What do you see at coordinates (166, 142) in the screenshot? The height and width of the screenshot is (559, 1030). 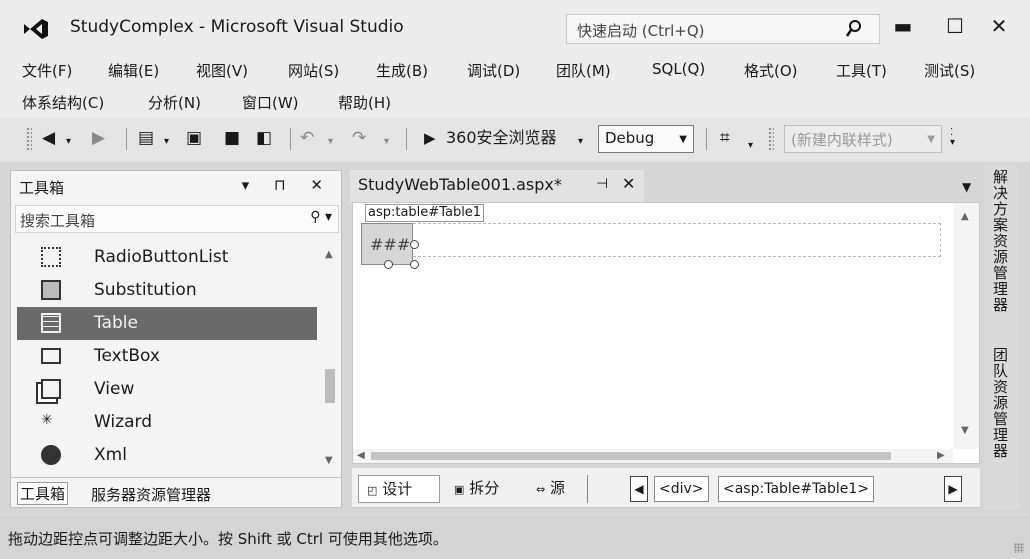 I see `new-dropdown-icon: ▾` at bounding box center [166, 142].